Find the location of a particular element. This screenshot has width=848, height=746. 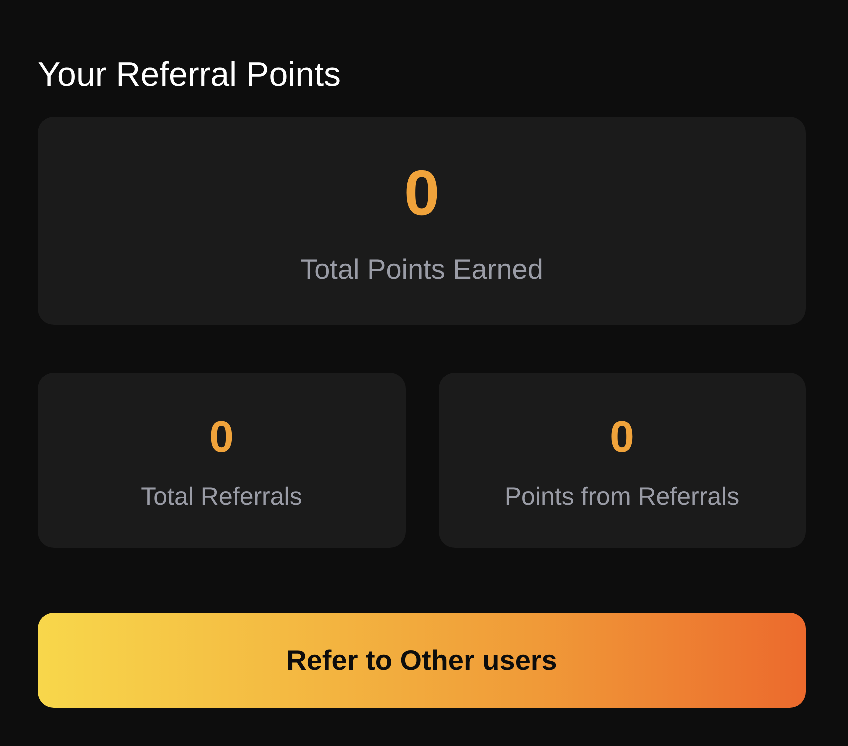

page-title: Your Referral Points is located at coordinates (190, 75).